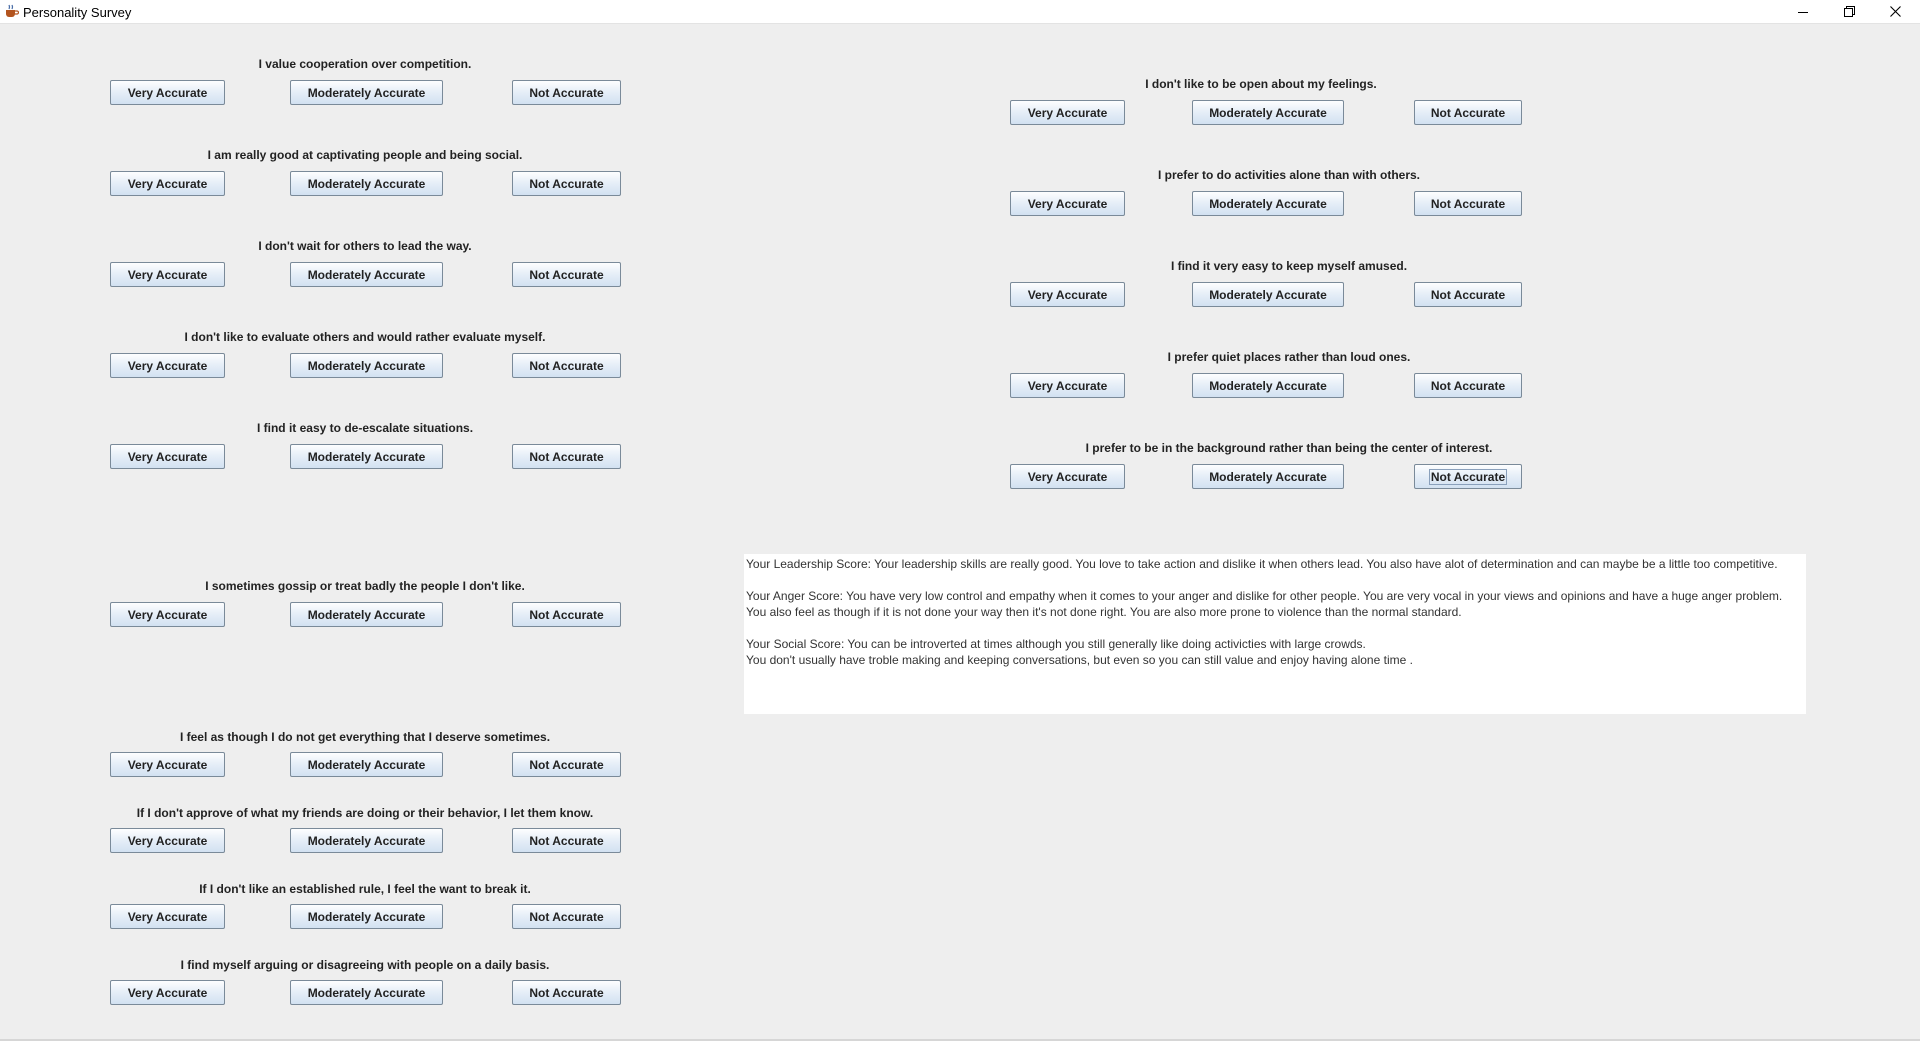  Describe the element at coordinates (77, 12) in the screenshot. I see `window-title: Personality Survey` at that location.